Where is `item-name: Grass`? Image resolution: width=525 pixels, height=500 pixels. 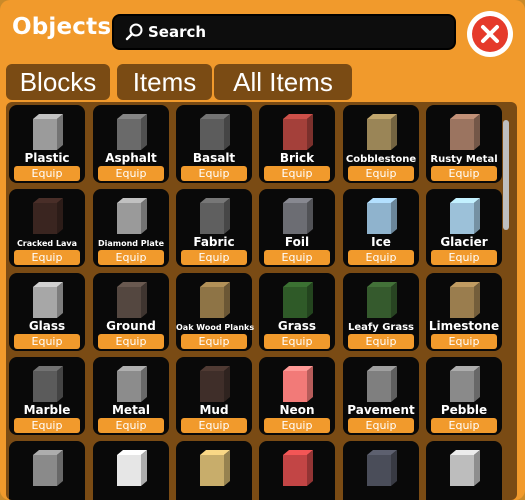 item-name: Grass is located at coordinates (297, 326).